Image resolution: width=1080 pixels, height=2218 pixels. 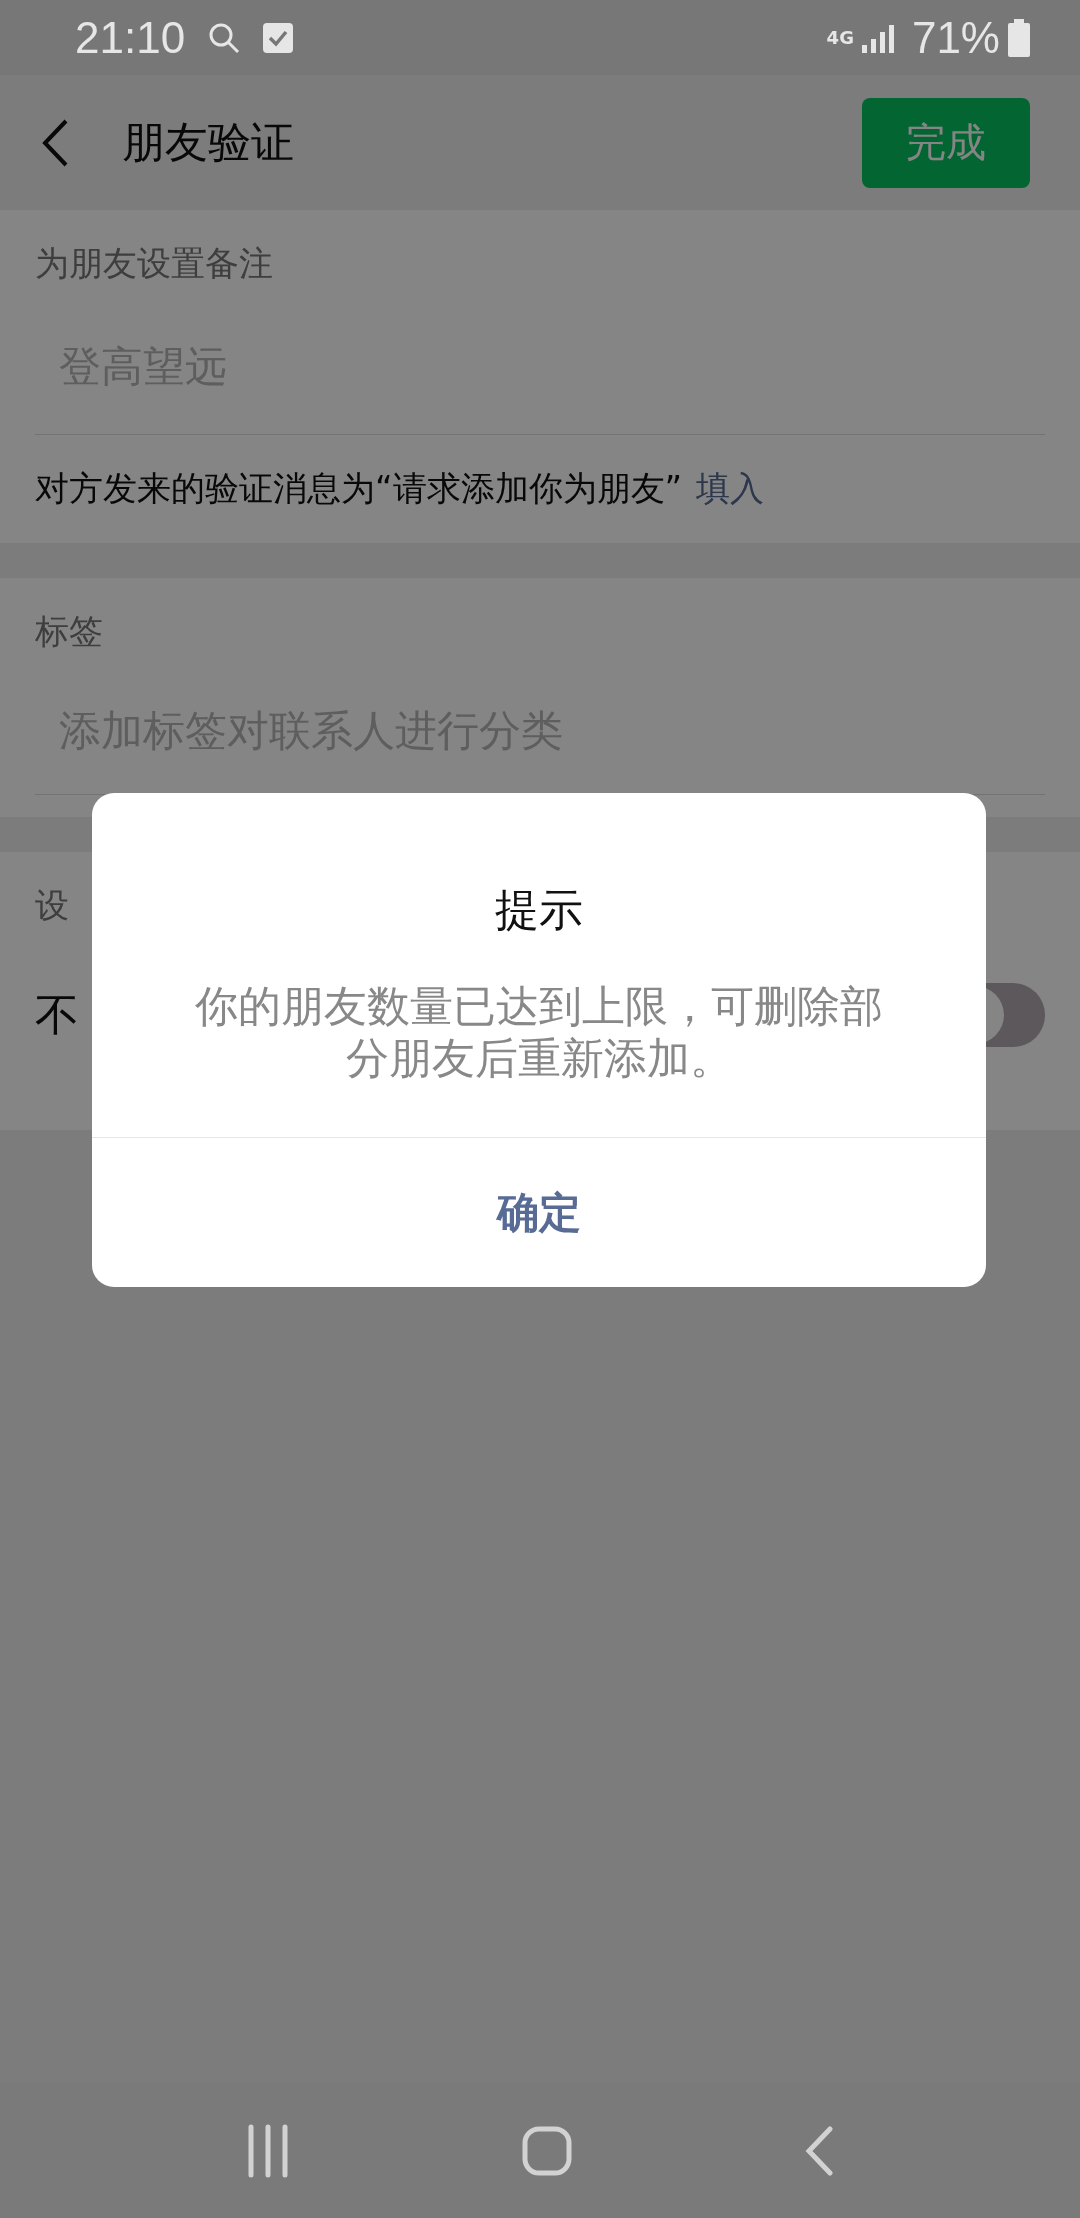 What do you see at coordinates (547, 2150) in the screenshot?
I see `home-icon` at bounding box center [547, 2150].